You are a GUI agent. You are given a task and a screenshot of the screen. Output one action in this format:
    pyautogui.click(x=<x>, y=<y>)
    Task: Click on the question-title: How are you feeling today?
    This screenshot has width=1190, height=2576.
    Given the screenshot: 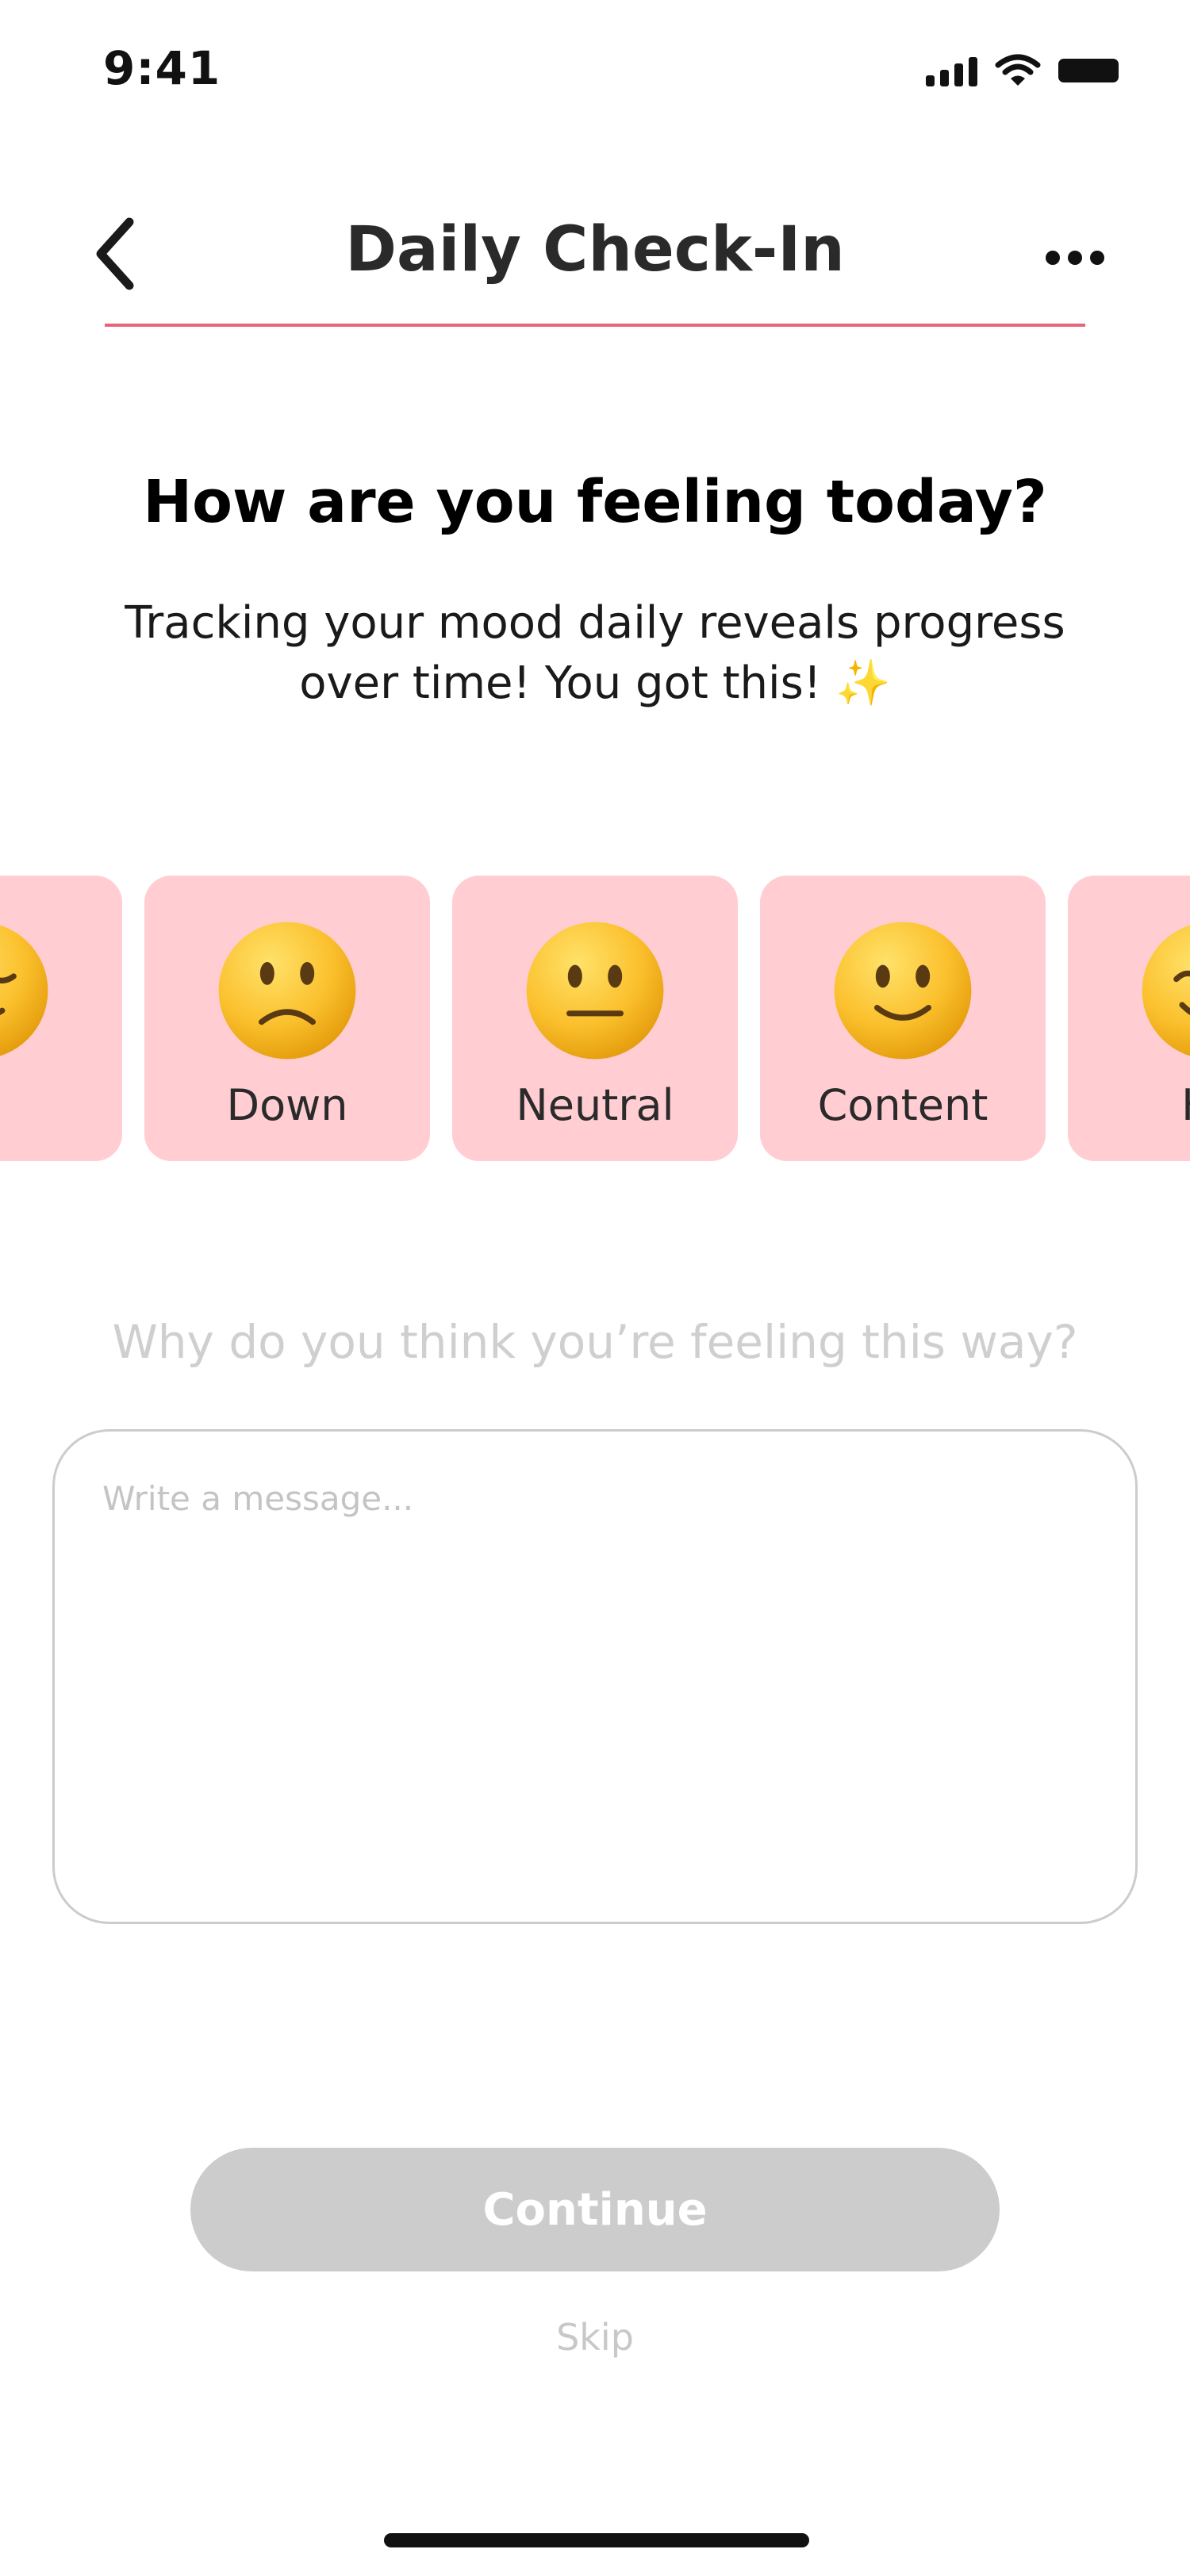 What is the action you would take?
    pyautogui.click(x=595, y=502)
    